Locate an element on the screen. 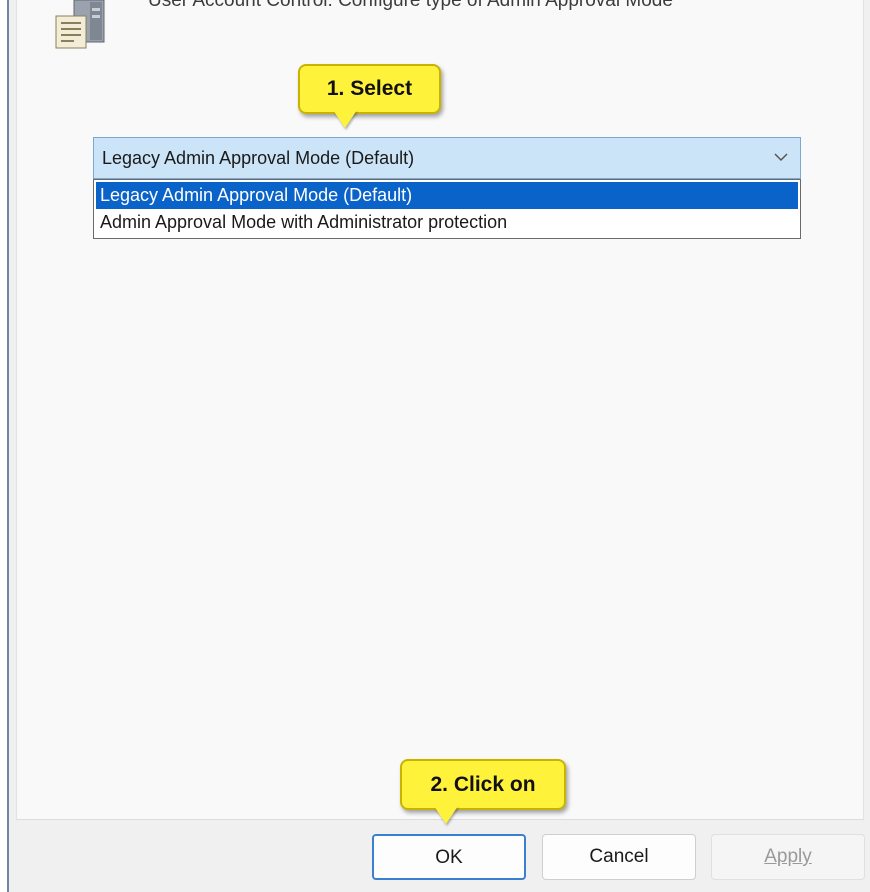 This screenshot has width=870, height=892. click-callout: 2. Click on is located at coordinates (483, 784).